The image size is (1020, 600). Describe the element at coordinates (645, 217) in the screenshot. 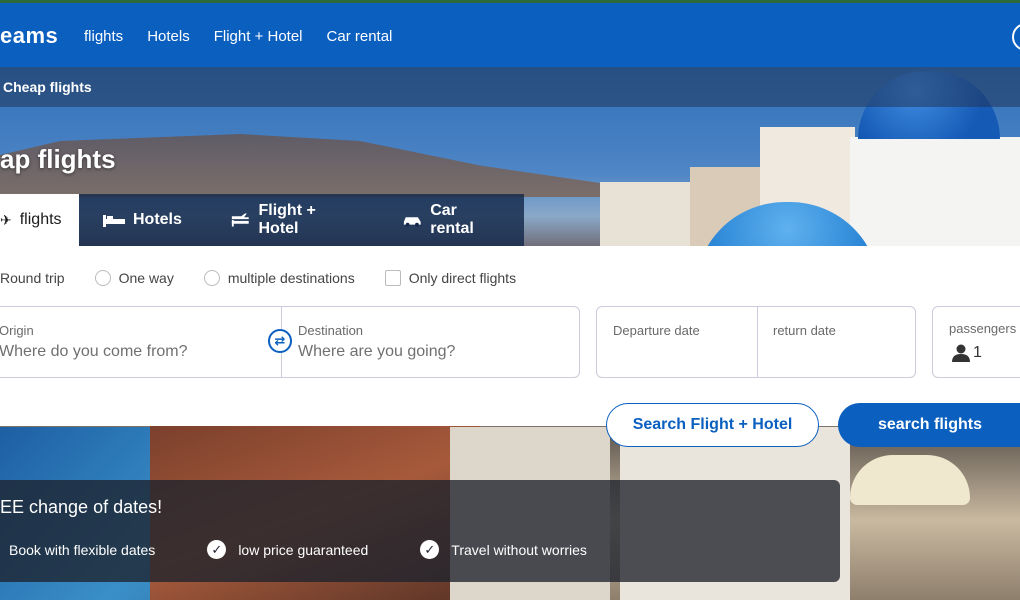

I see `building-shape` at that location.